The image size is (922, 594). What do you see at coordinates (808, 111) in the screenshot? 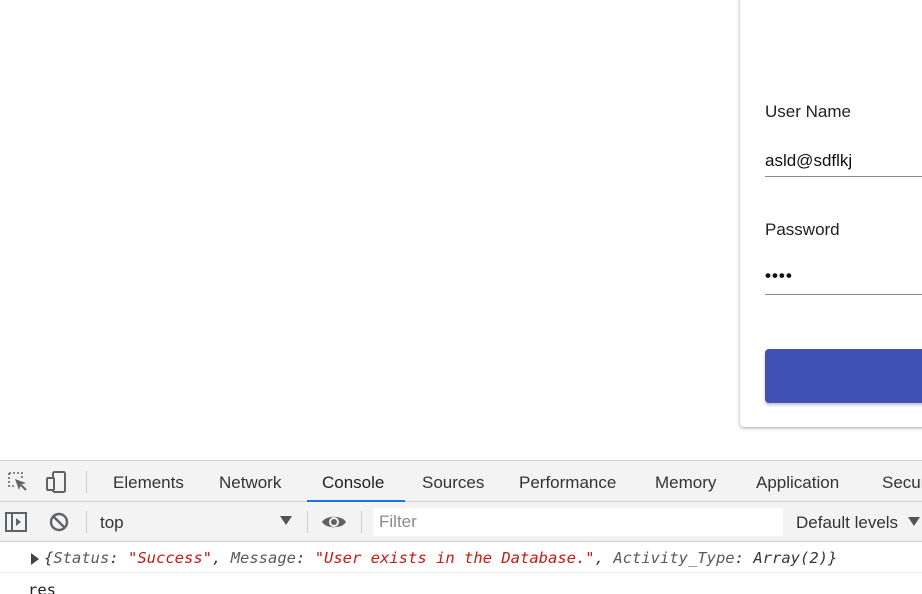
I see `username-label: User Name` at bounding box center [808, 111].